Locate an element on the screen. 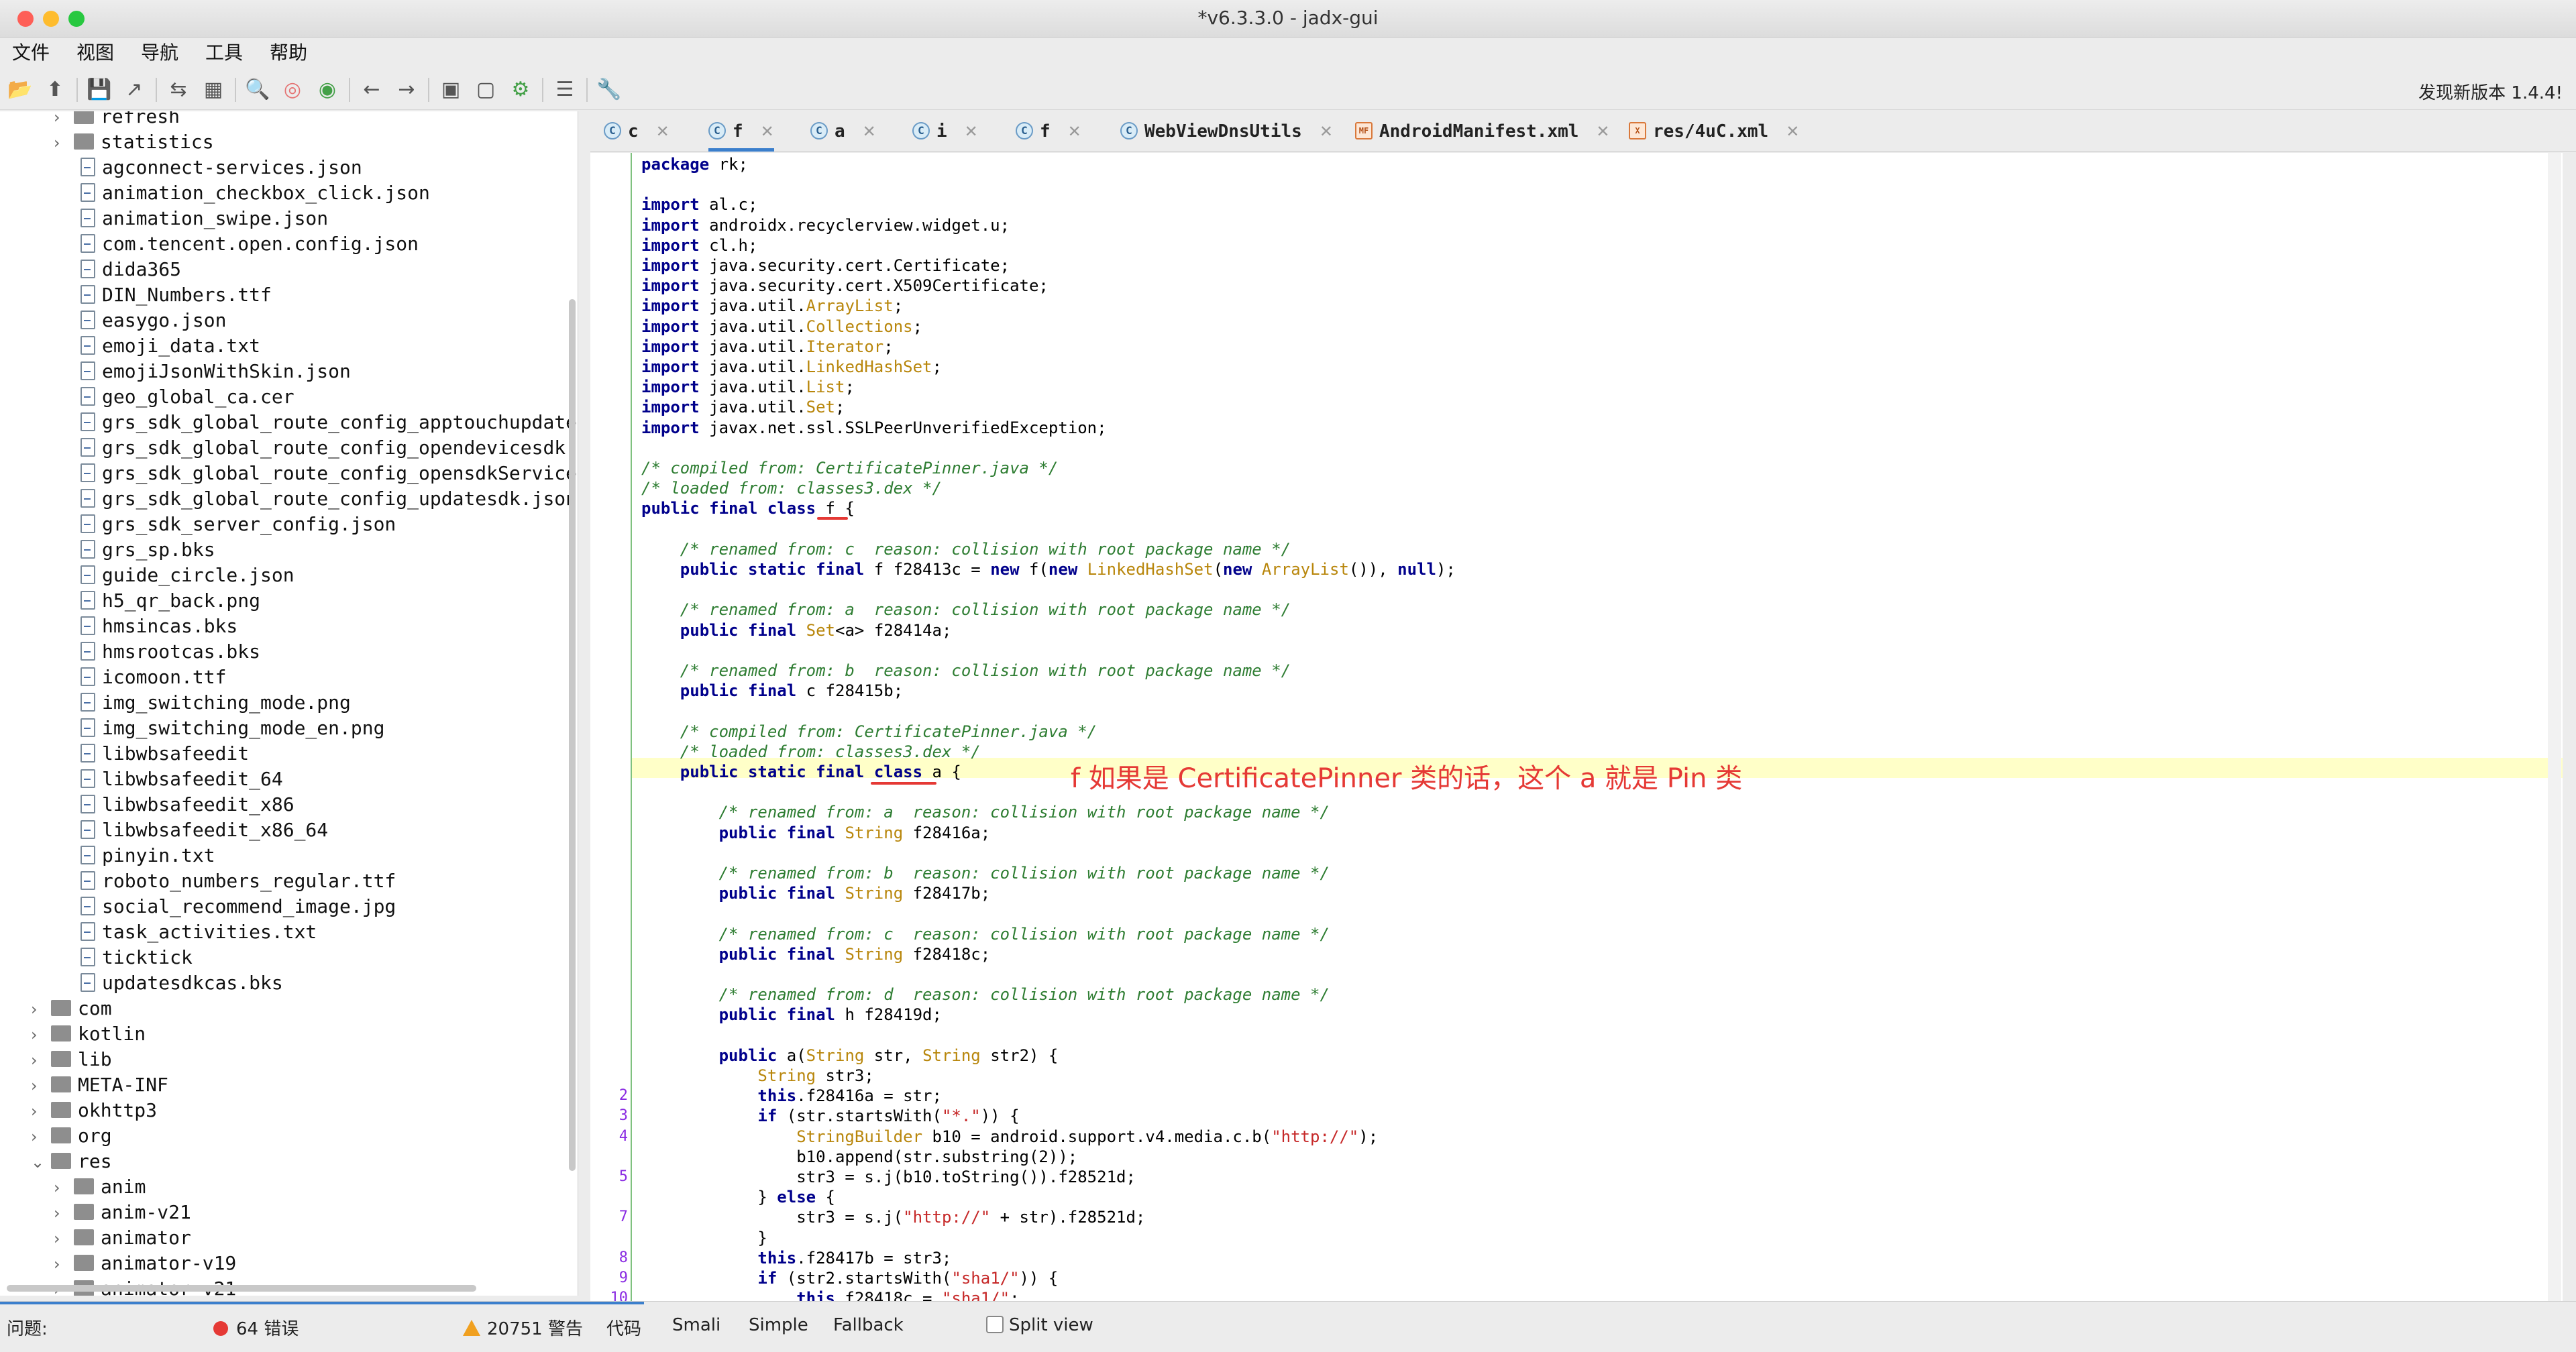 Image resolution: width=2576 pixels, height=1352 pixels. tree-file: grs_sp.bks is located at coordinates (147, 550).